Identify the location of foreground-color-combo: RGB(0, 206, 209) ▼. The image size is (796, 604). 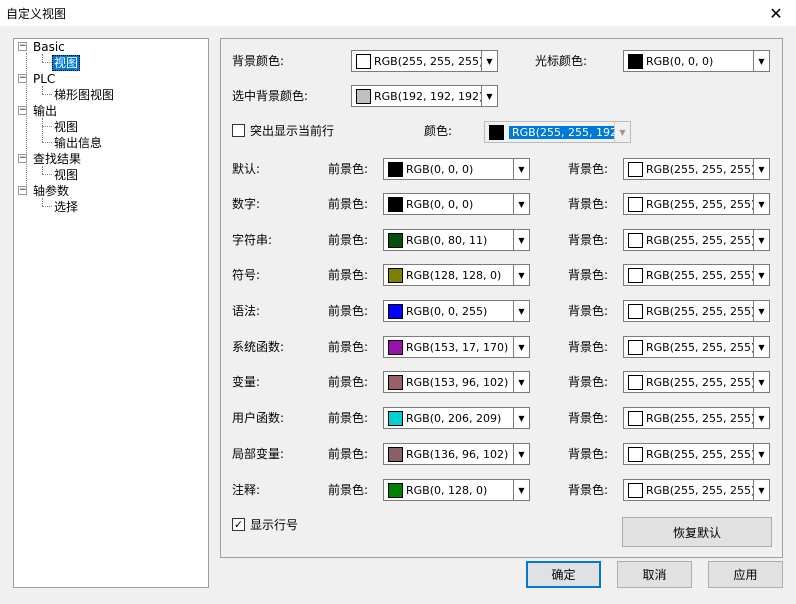
(456, 418).